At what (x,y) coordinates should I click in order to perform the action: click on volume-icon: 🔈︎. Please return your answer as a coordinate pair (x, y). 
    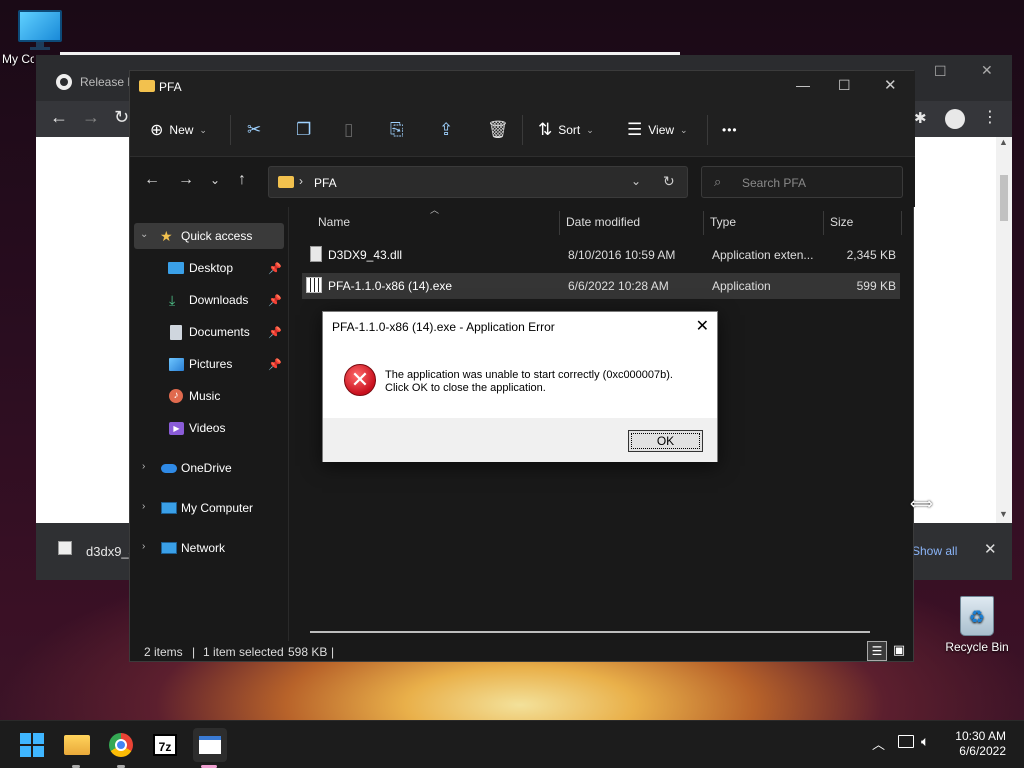
    Looking at the image, I should click on (925, 741).